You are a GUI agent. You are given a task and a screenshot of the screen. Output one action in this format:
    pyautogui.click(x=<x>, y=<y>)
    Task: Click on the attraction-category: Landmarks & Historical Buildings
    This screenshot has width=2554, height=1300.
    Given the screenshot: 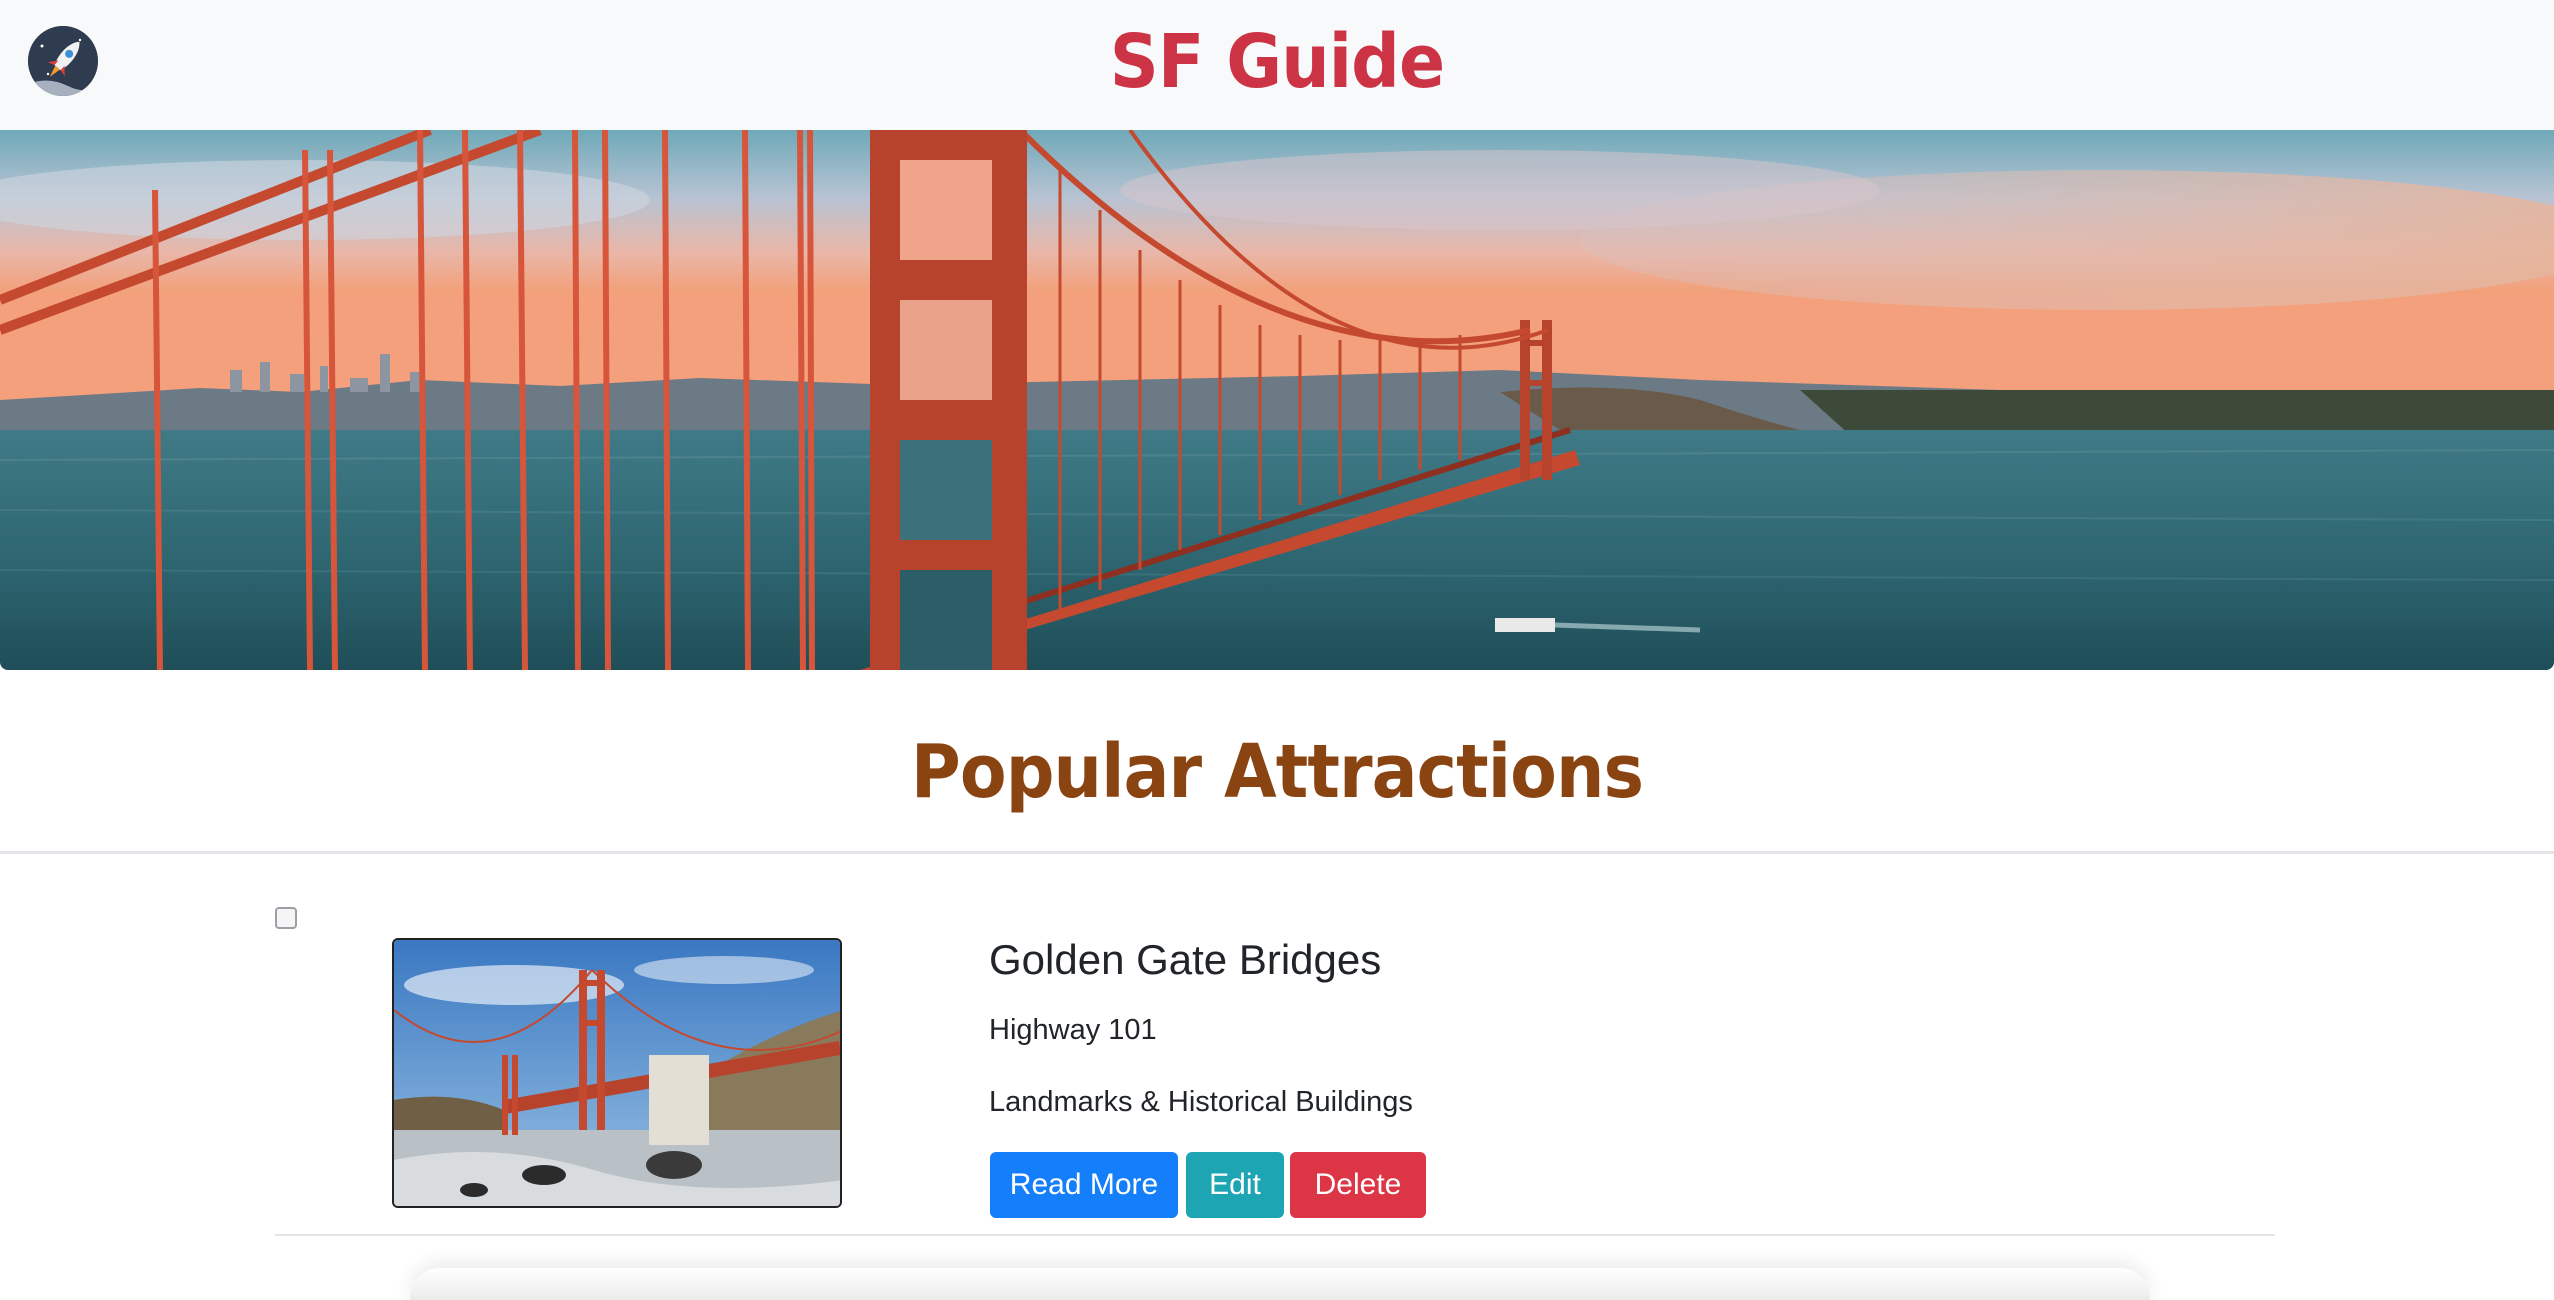 What is the action you would take?
    pyautogui.click(x=1201, y=1102)
    